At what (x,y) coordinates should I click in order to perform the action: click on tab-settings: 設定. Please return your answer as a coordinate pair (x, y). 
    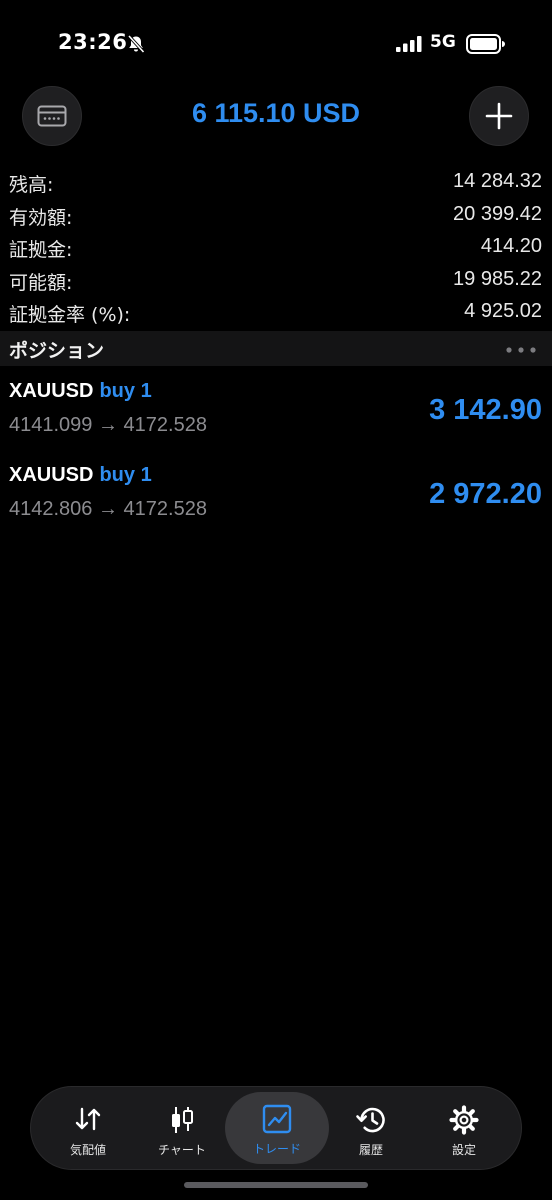
    Looking at the image, I should click on (464, 1128).